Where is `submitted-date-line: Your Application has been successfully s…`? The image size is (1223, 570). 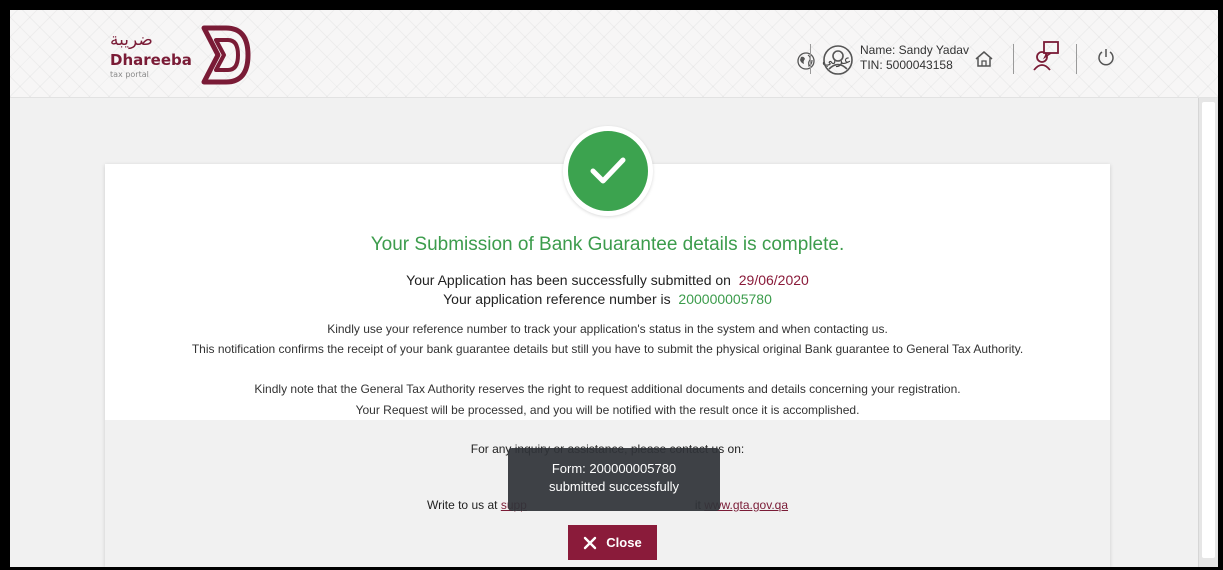 submitted-date-line: Your Application has been successfully s… is located at coordinates (607, 280).